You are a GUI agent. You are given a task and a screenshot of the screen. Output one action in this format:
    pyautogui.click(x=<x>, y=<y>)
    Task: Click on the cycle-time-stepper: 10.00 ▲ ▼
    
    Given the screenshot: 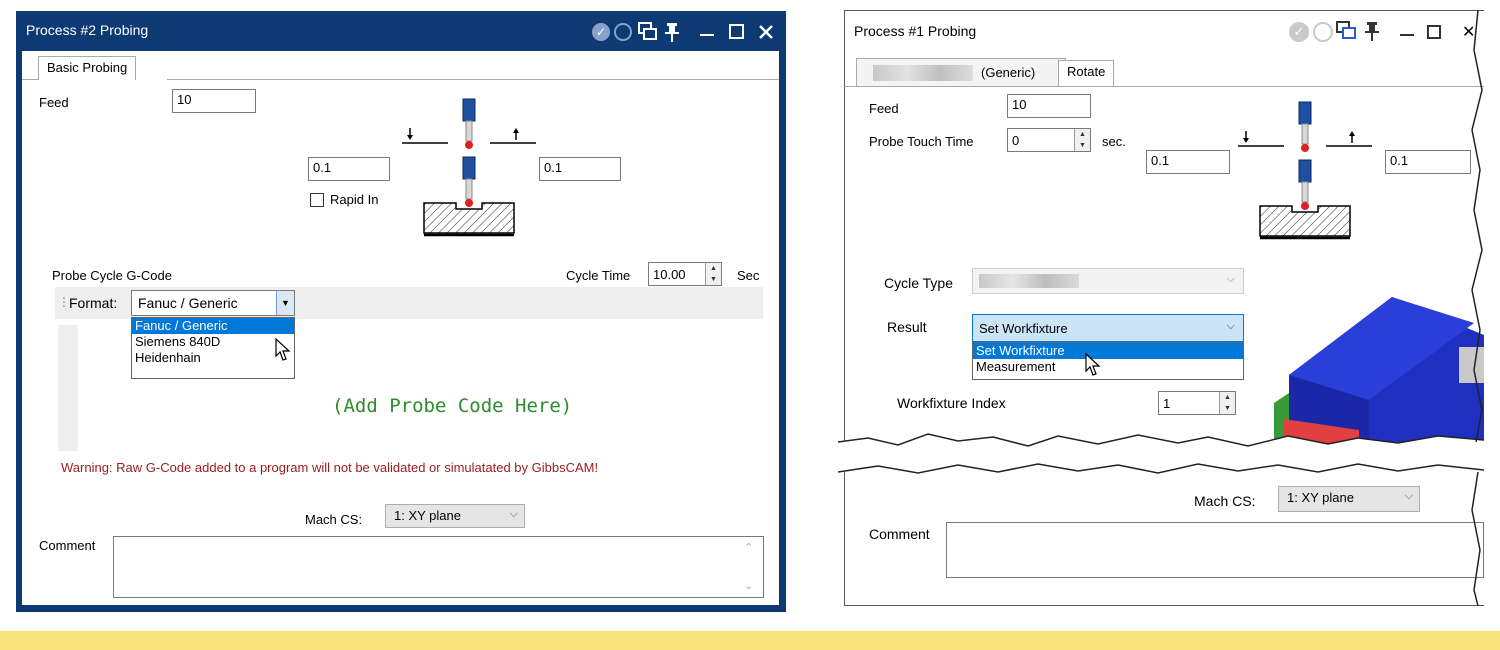 What is the action you would take?
    pyautogui.click(x=685, y=274)
    